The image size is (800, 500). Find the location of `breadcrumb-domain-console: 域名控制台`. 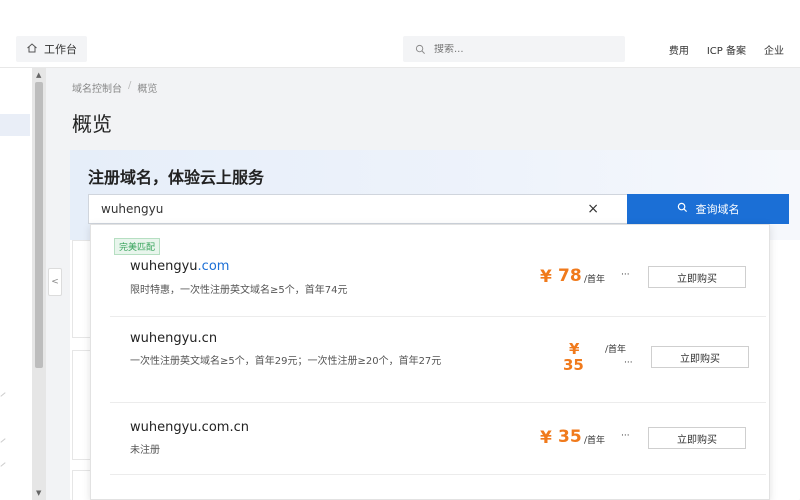

breadcrumb-domain-console: 域名控制台 is located at coordinates (97, 87).